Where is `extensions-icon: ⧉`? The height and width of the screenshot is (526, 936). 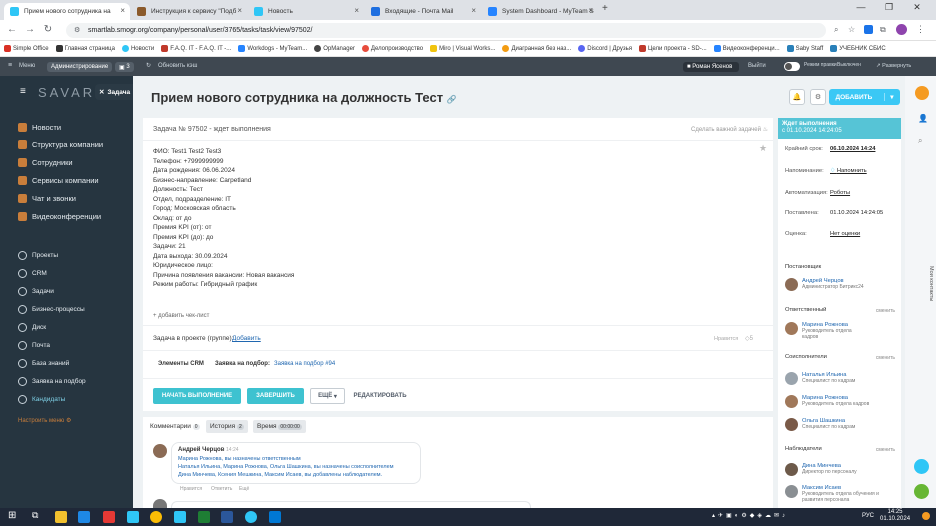 extensions-icon: ⧉ is located at coordinates (883, 30).